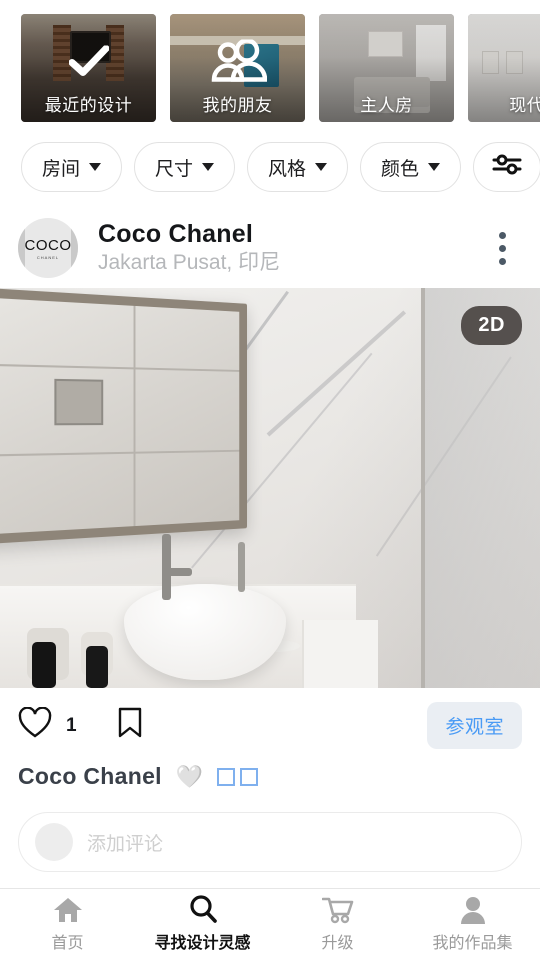 The image size is (540, 960). Describe the element at coordinates (35, 725) in the screenshot. I see `heart-outline-icon` at that location.